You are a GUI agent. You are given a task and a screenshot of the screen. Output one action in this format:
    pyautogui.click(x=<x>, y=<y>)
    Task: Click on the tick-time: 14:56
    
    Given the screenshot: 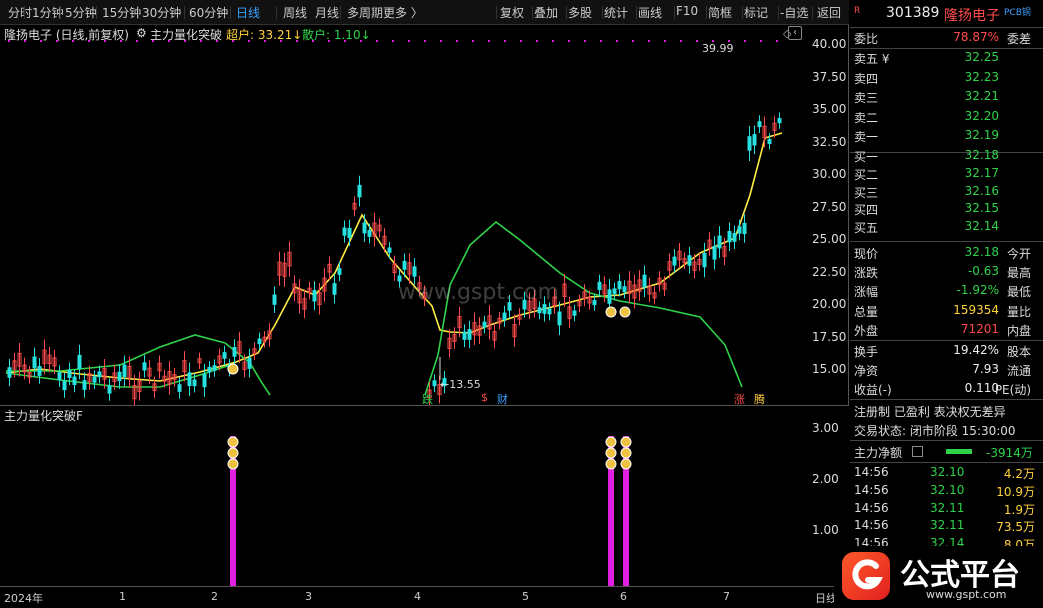 What is the action you would take?
    pyautogui.click(x=871, y=489)
    